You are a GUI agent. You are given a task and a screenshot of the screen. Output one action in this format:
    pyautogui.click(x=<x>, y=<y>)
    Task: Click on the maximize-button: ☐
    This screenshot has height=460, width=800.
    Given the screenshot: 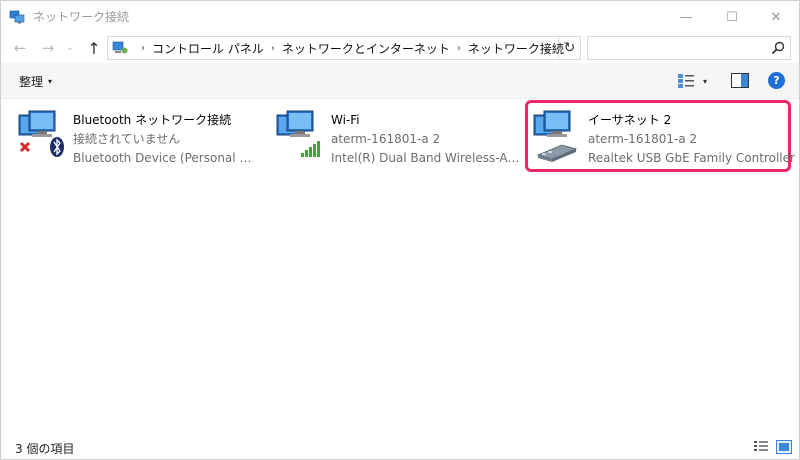 What is the action you would take?
    pyautogui.click(x=732, y=17)
    